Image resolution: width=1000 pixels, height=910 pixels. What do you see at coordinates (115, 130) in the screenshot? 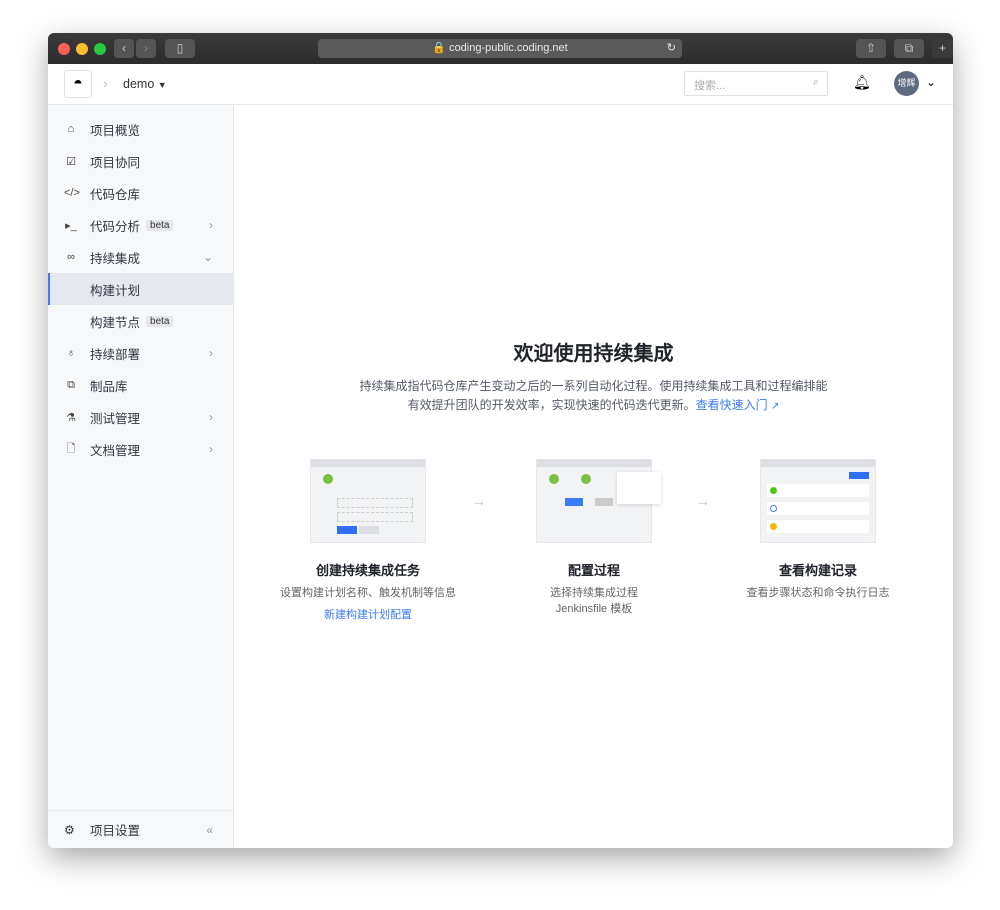
I see `item-label: 项目概览` at bounding box center [115, 130].